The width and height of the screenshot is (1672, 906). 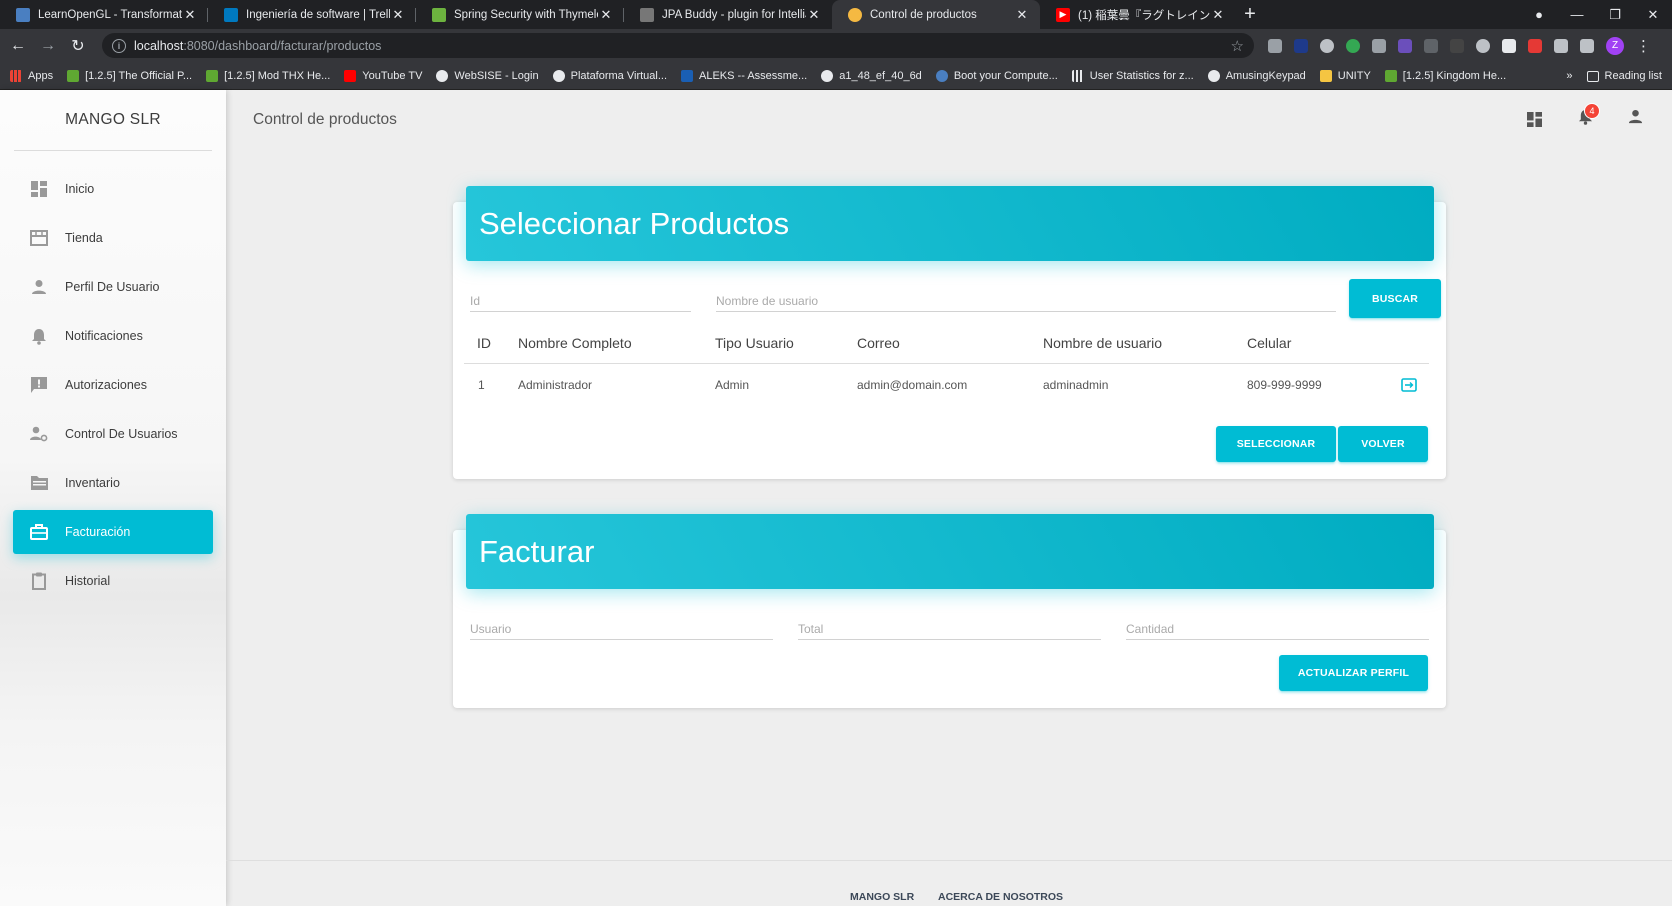 What do you see at coordinates (113, 434) in the screenshot?
I see `sidebar-item-control-usuarios: Control De Usuarios` at bounding box center [113, 434].